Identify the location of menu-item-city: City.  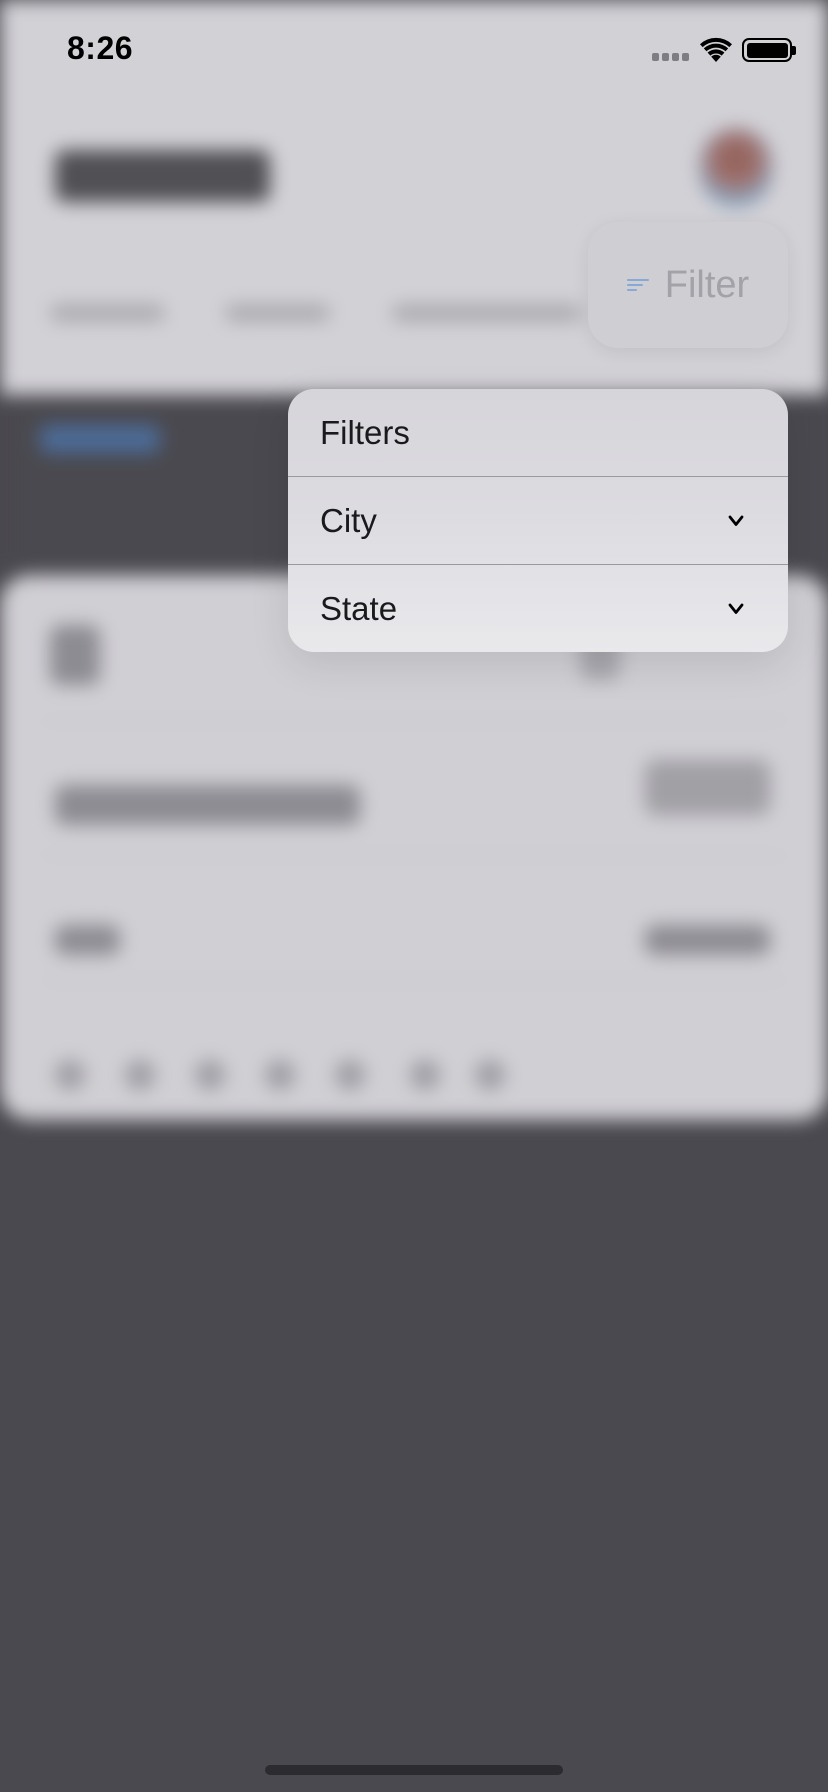
(538, 521).